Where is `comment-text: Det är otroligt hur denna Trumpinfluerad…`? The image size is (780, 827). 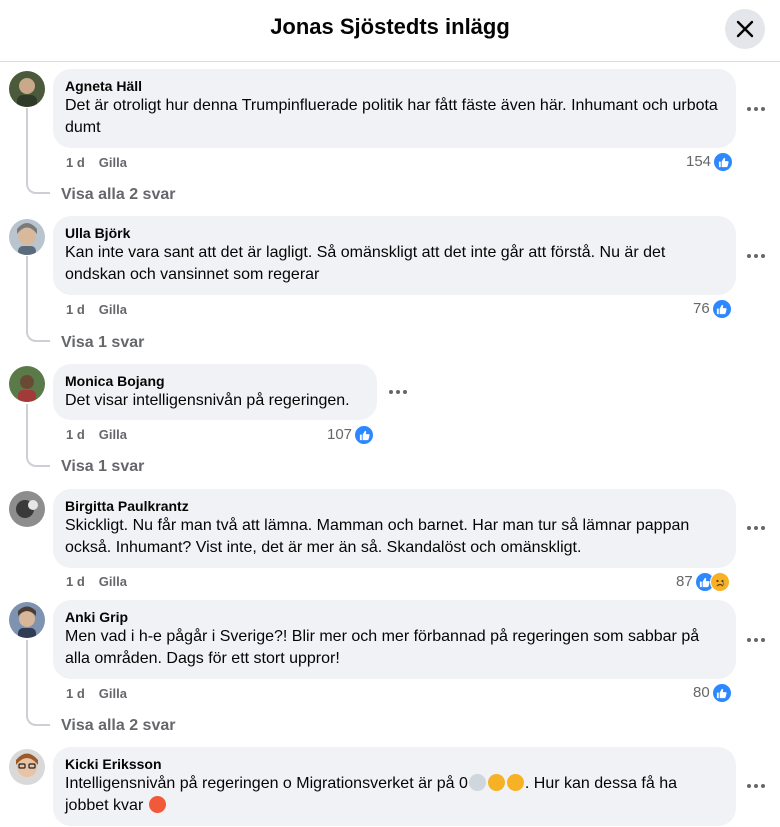 comment-text: Det är otroligt hur denna Trumpinfluerad… is located at coordinates (391, 116).